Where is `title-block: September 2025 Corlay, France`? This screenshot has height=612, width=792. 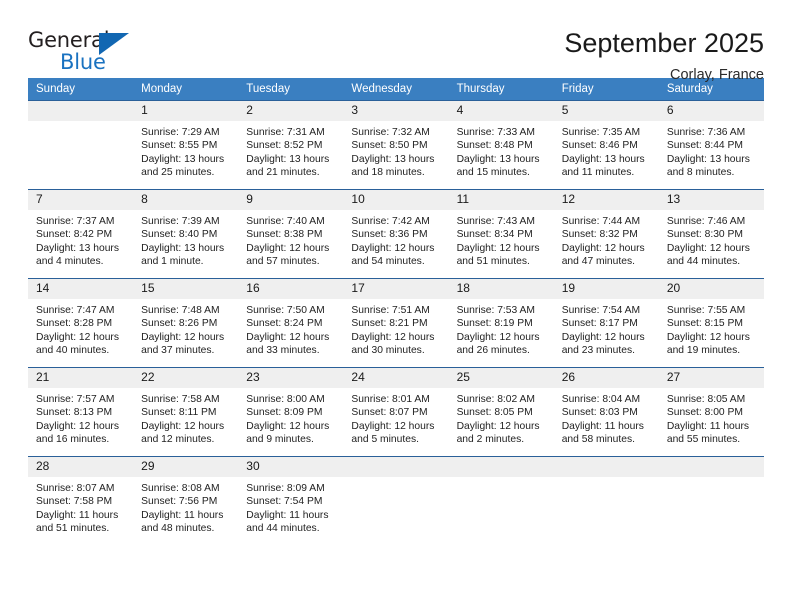 title-block: September 2025 Corlay, France is located at coordinates (664, 54).